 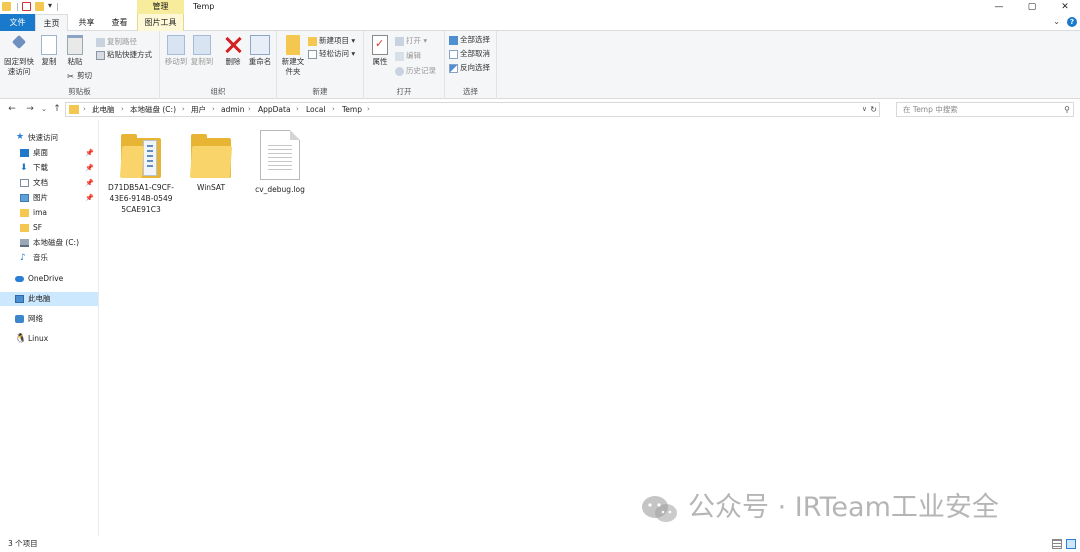 What do you see at coordinates (411, 41) in the screenshot?
I see `open-button: 打开 ▾` at bounding box center [411, 41].